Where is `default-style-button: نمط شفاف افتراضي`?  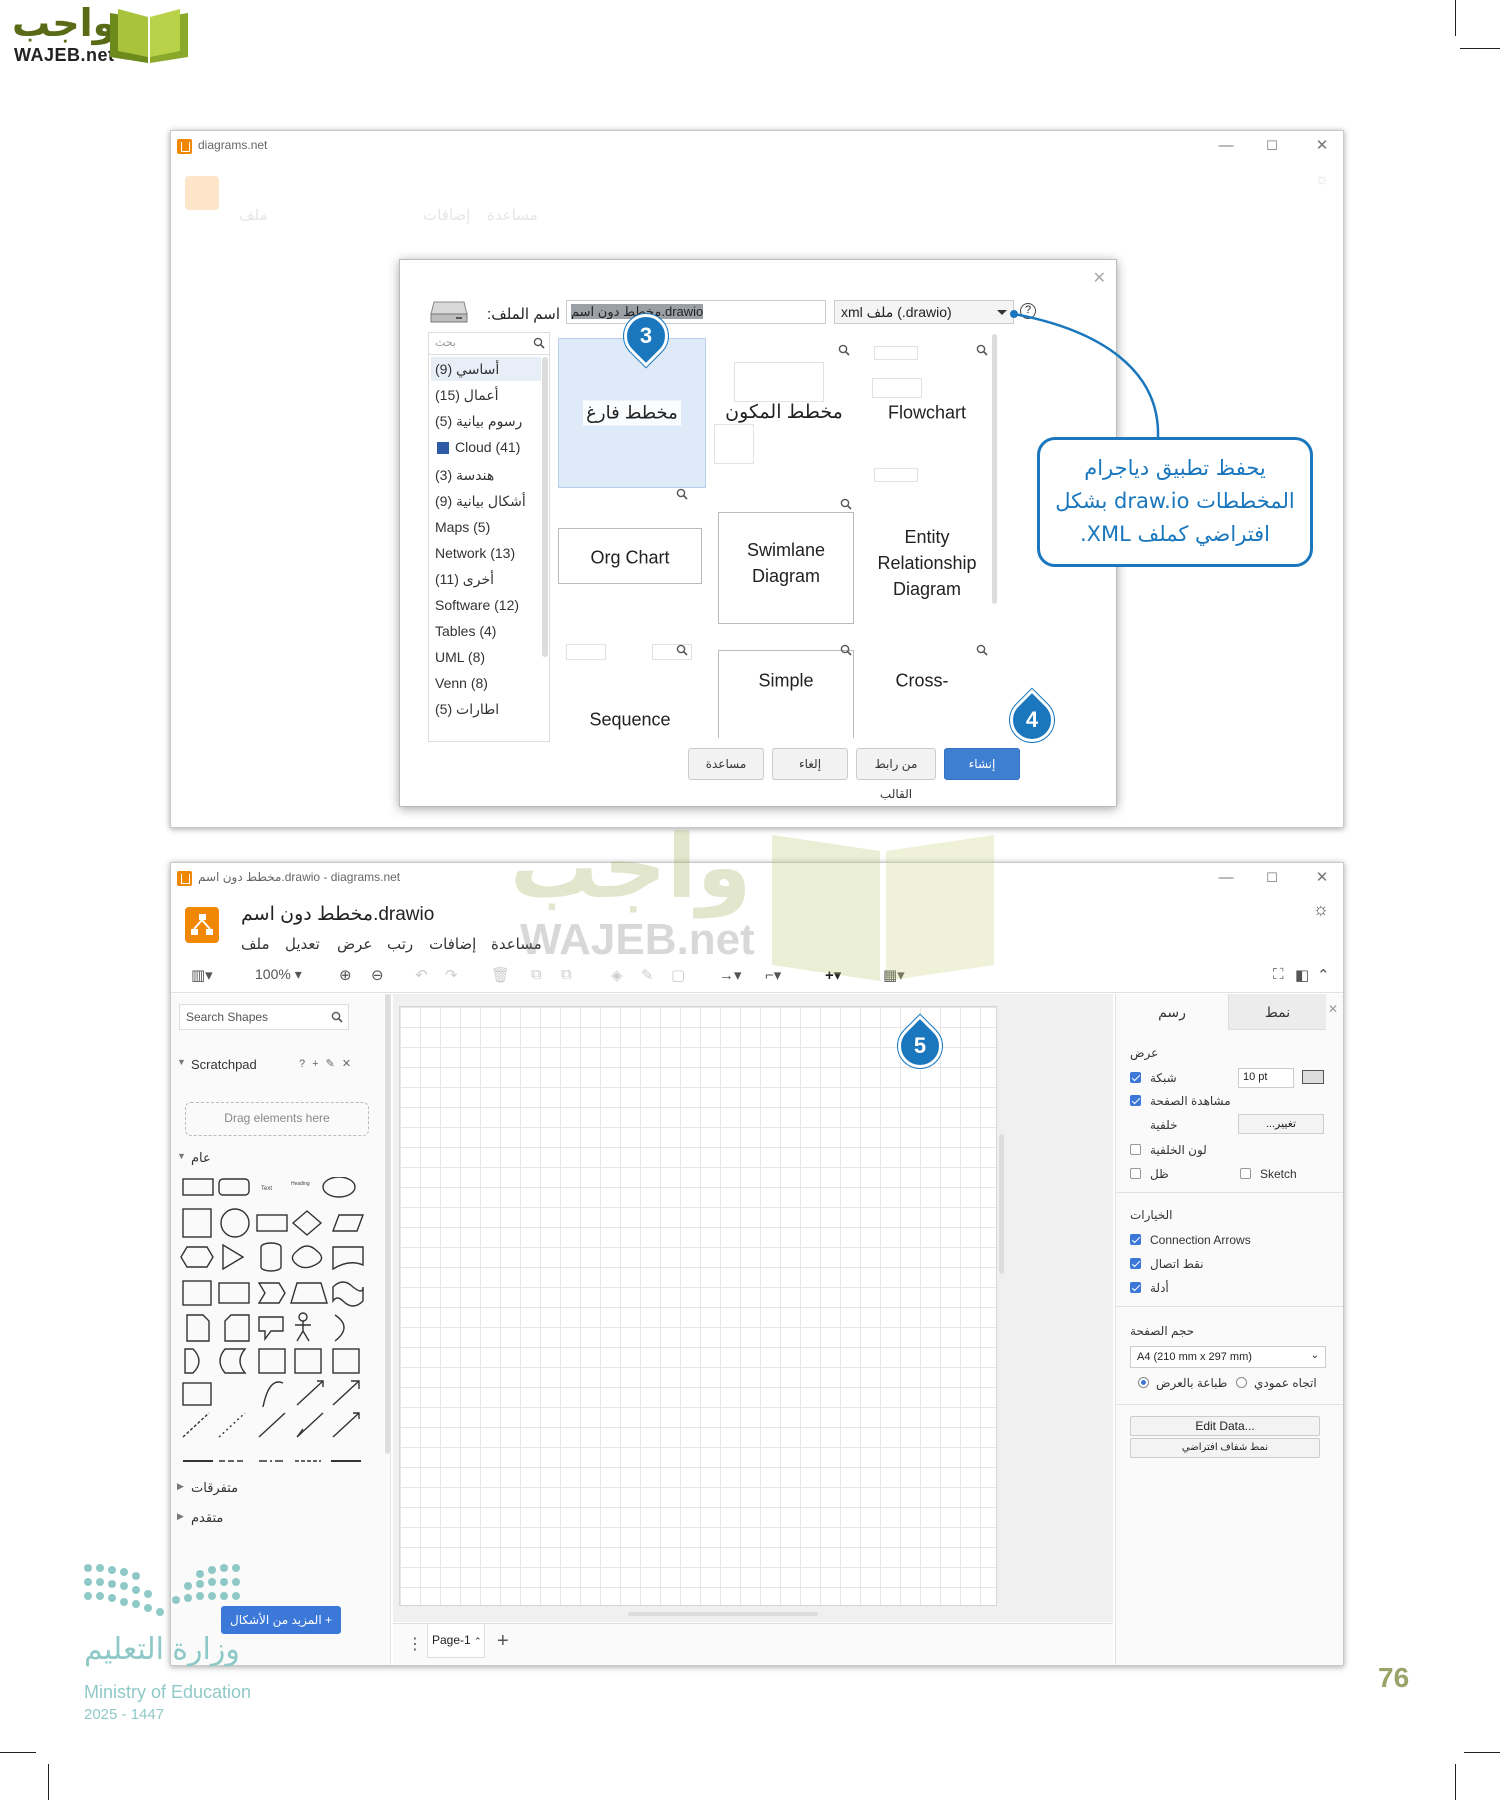 default-style-button: نمط شفاف افتراضي is located at coordinates (1225, 1448).